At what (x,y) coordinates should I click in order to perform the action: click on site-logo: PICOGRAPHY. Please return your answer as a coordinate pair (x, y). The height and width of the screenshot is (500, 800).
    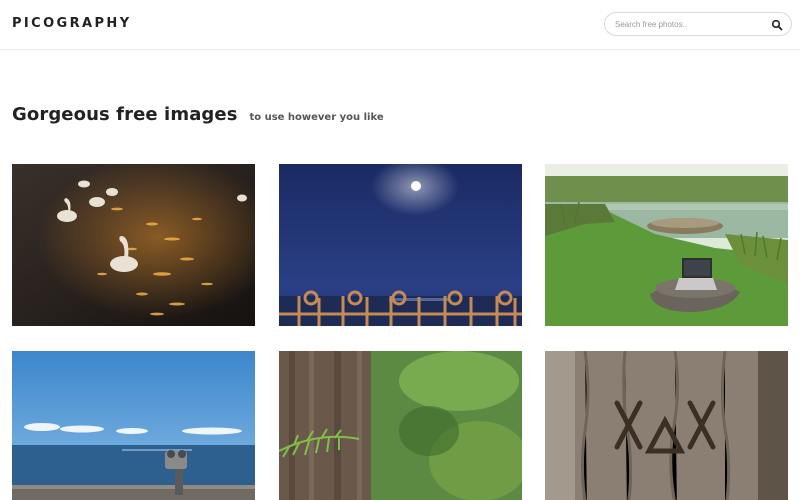
    Looking at the image, I should click on (72, 24).